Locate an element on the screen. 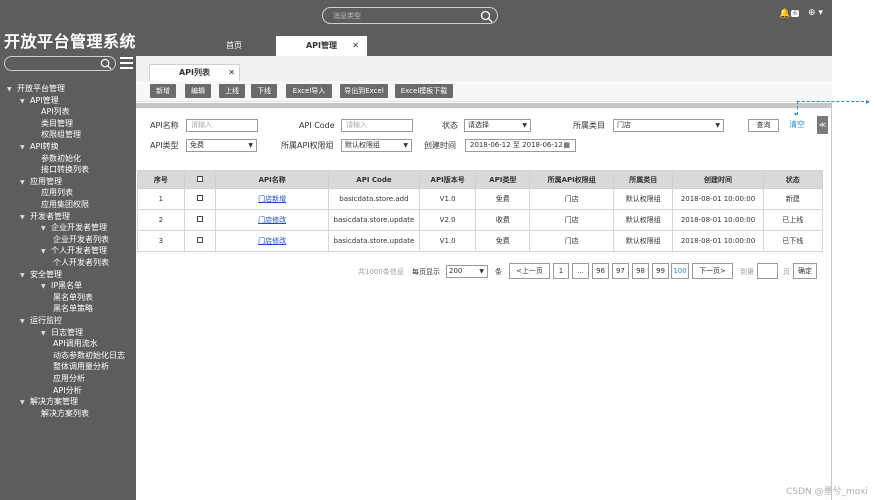 This screenshot has width=875, height=500. sidebar-item: API列表 is located at coordinates (55, 111).